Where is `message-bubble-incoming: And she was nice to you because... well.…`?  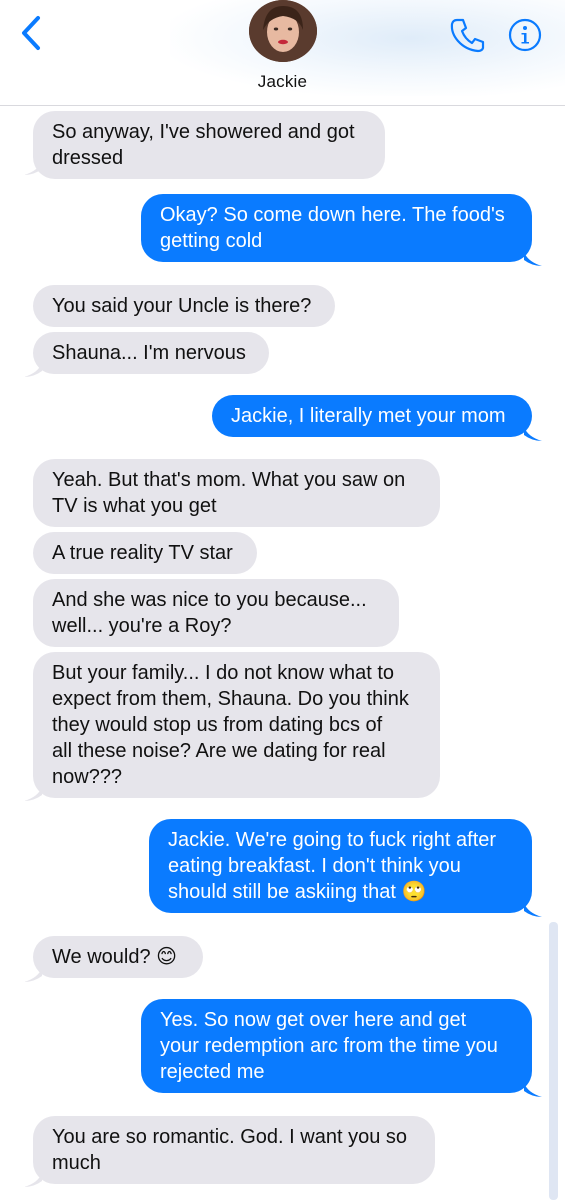
message-bubble-incoming: And she was nice to you because... well.… is located at coordinates (216, 613).